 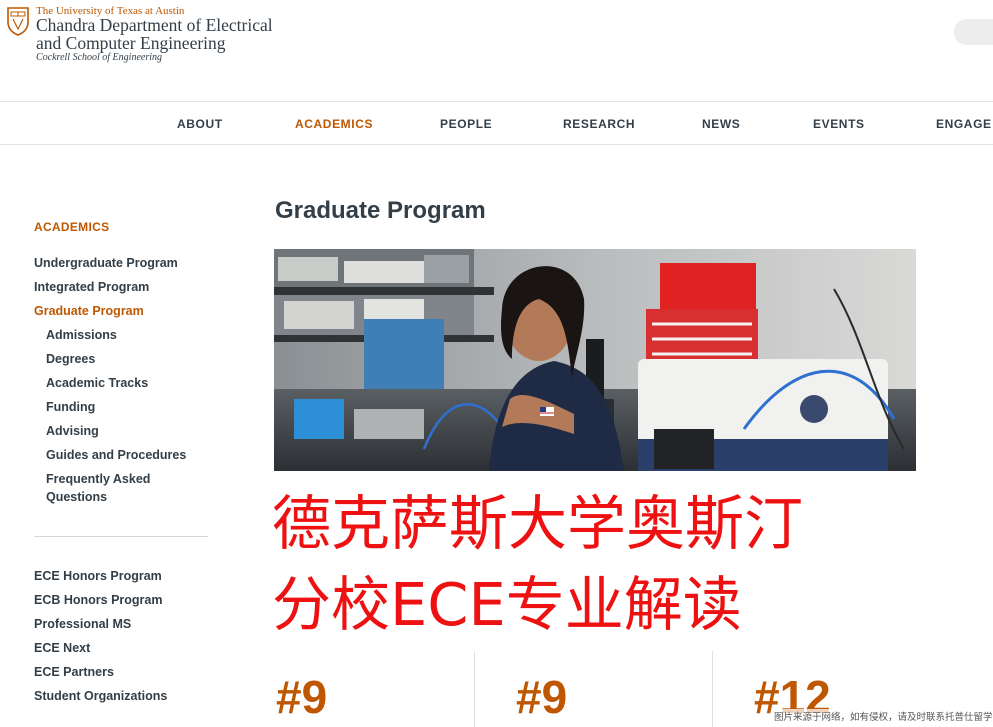 I want to click on nav-events: EVENTS, so click(x=839, y=124).